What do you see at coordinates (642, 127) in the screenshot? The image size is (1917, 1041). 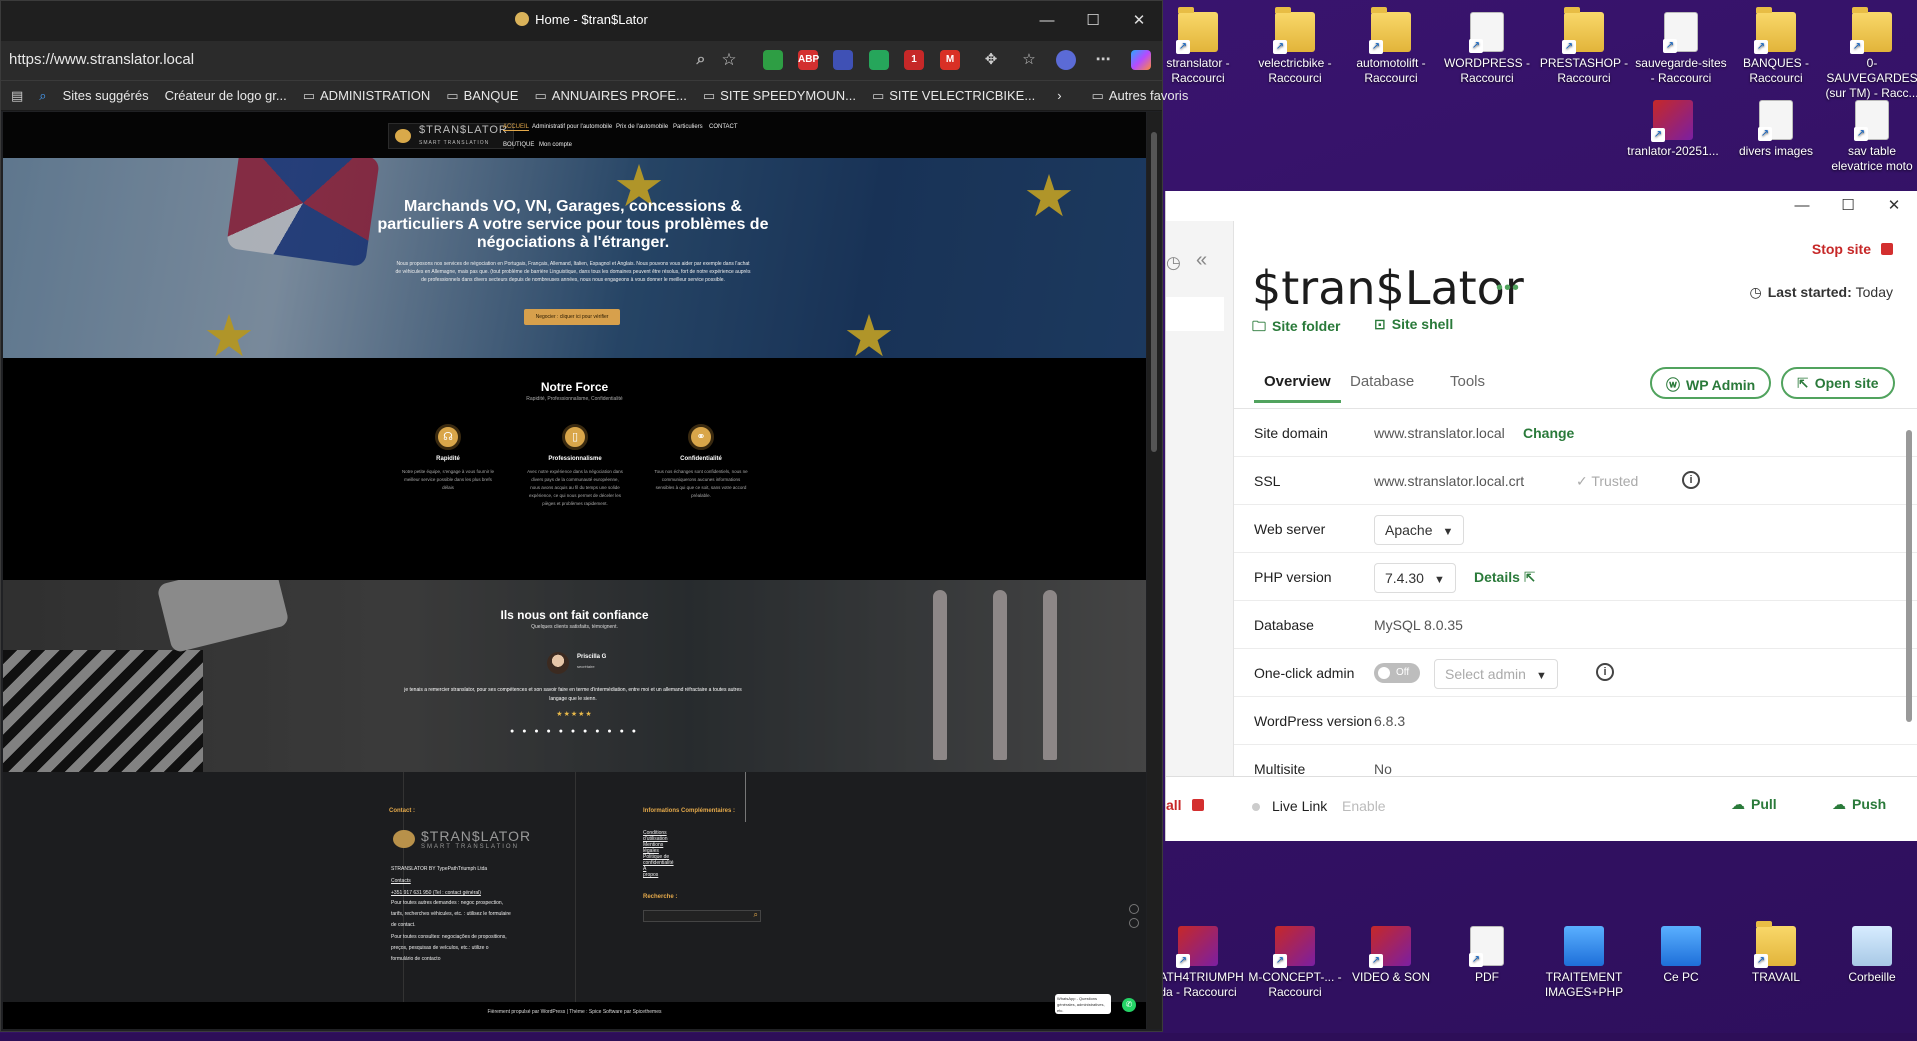 I see `nav-item: Prix de l'automobile` at bounding box center [642, 127].